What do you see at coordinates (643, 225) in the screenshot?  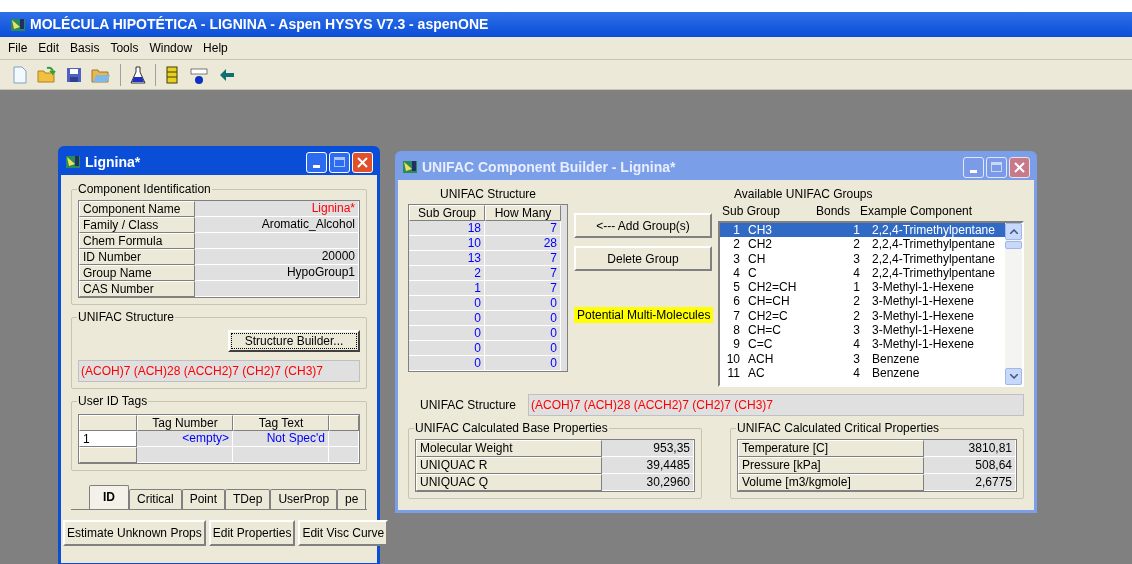 I see `group-button: <--- Add Group(s)` at bounding box center [643, 225].